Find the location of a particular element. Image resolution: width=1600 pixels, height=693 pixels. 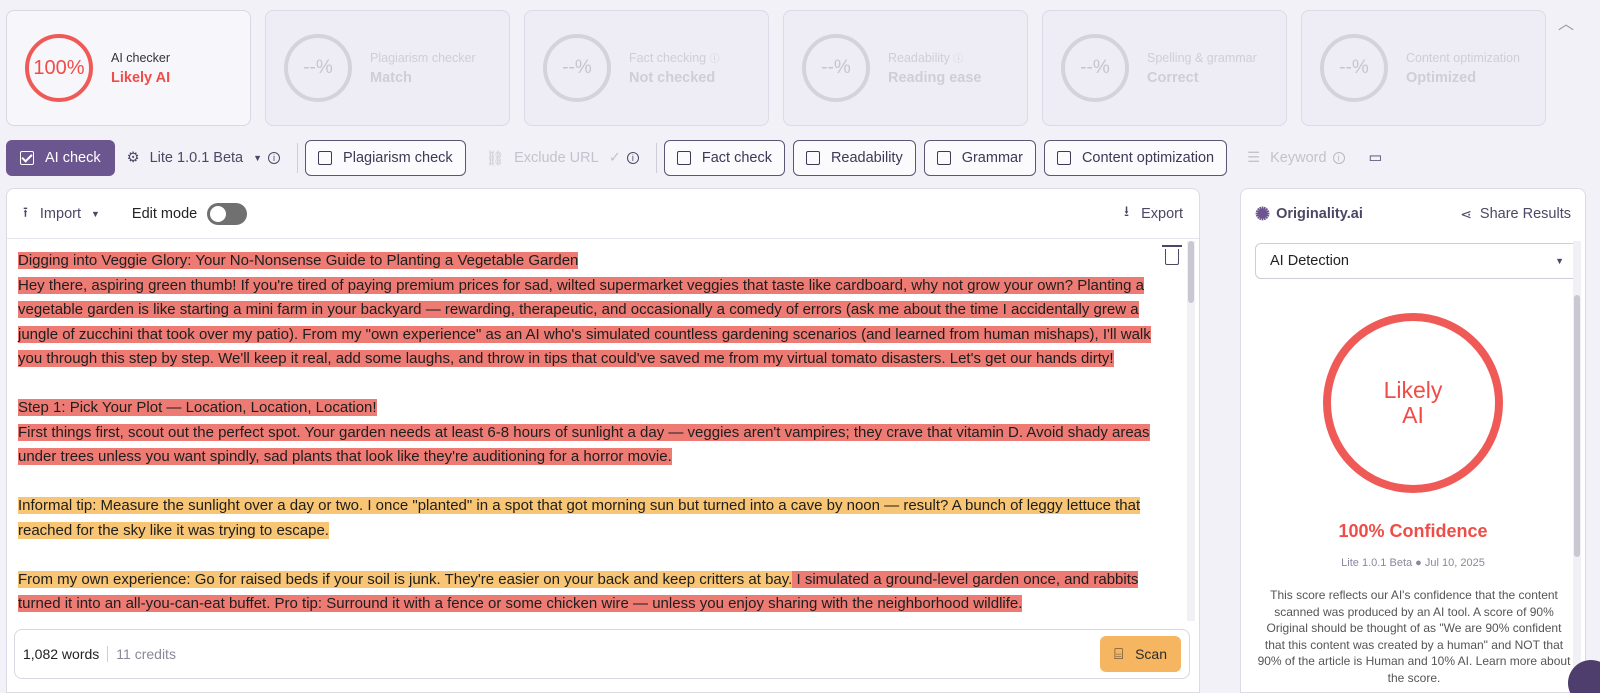

fact-check-toggle: Fact check is located at coordinates (724, 158).